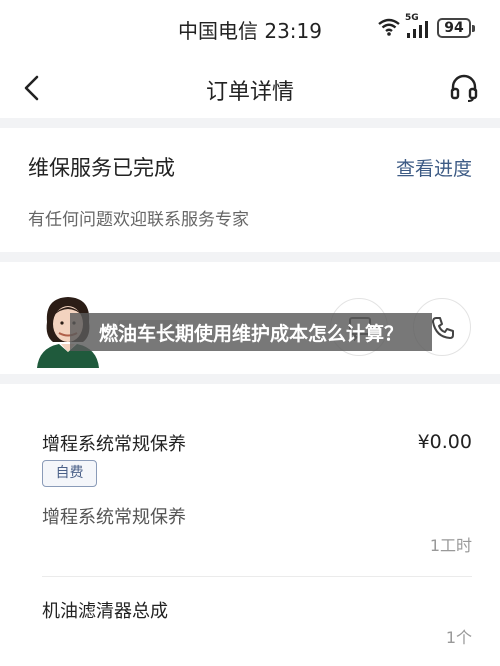  I want to click on service-item-price: ¥0.00, so click(444, 442).